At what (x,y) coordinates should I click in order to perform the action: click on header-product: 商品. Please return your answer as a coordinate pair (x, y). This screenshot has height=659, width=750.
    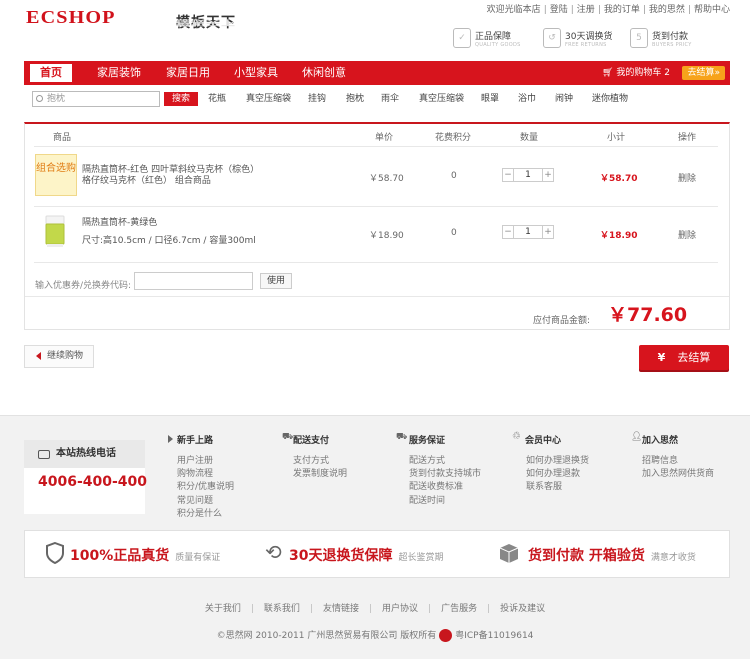
    Looking at the image, I should click on (62, 138).